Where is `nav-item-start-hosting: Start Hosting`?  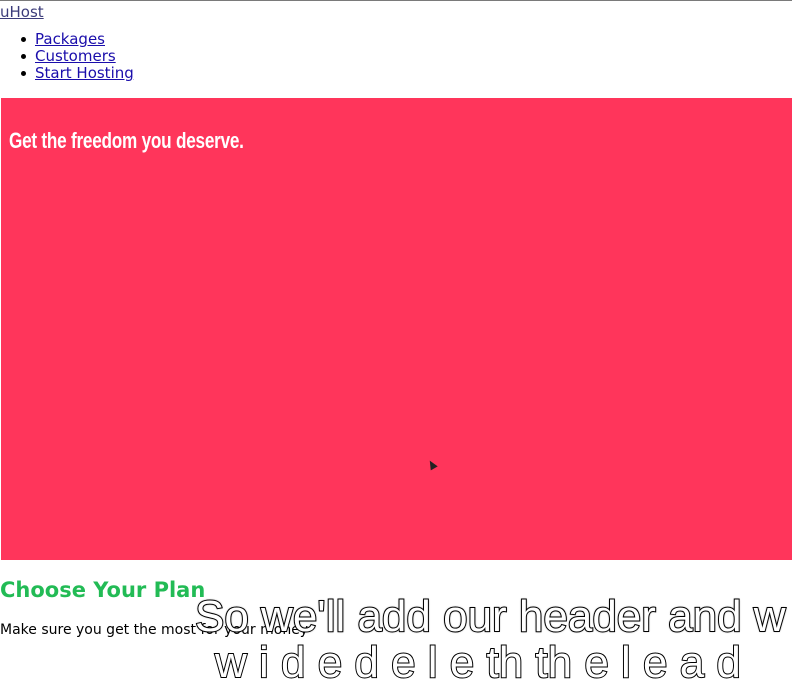 nav-item-start-hosting: Start Hosting is located at coordinates (67, 73).